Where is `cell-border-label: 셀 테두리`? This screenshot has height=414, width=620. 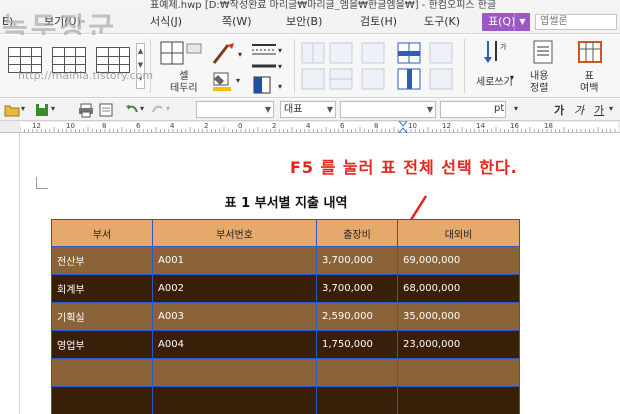
cell-border-label: 셀 테두리 is located at coordinates (184, 83).